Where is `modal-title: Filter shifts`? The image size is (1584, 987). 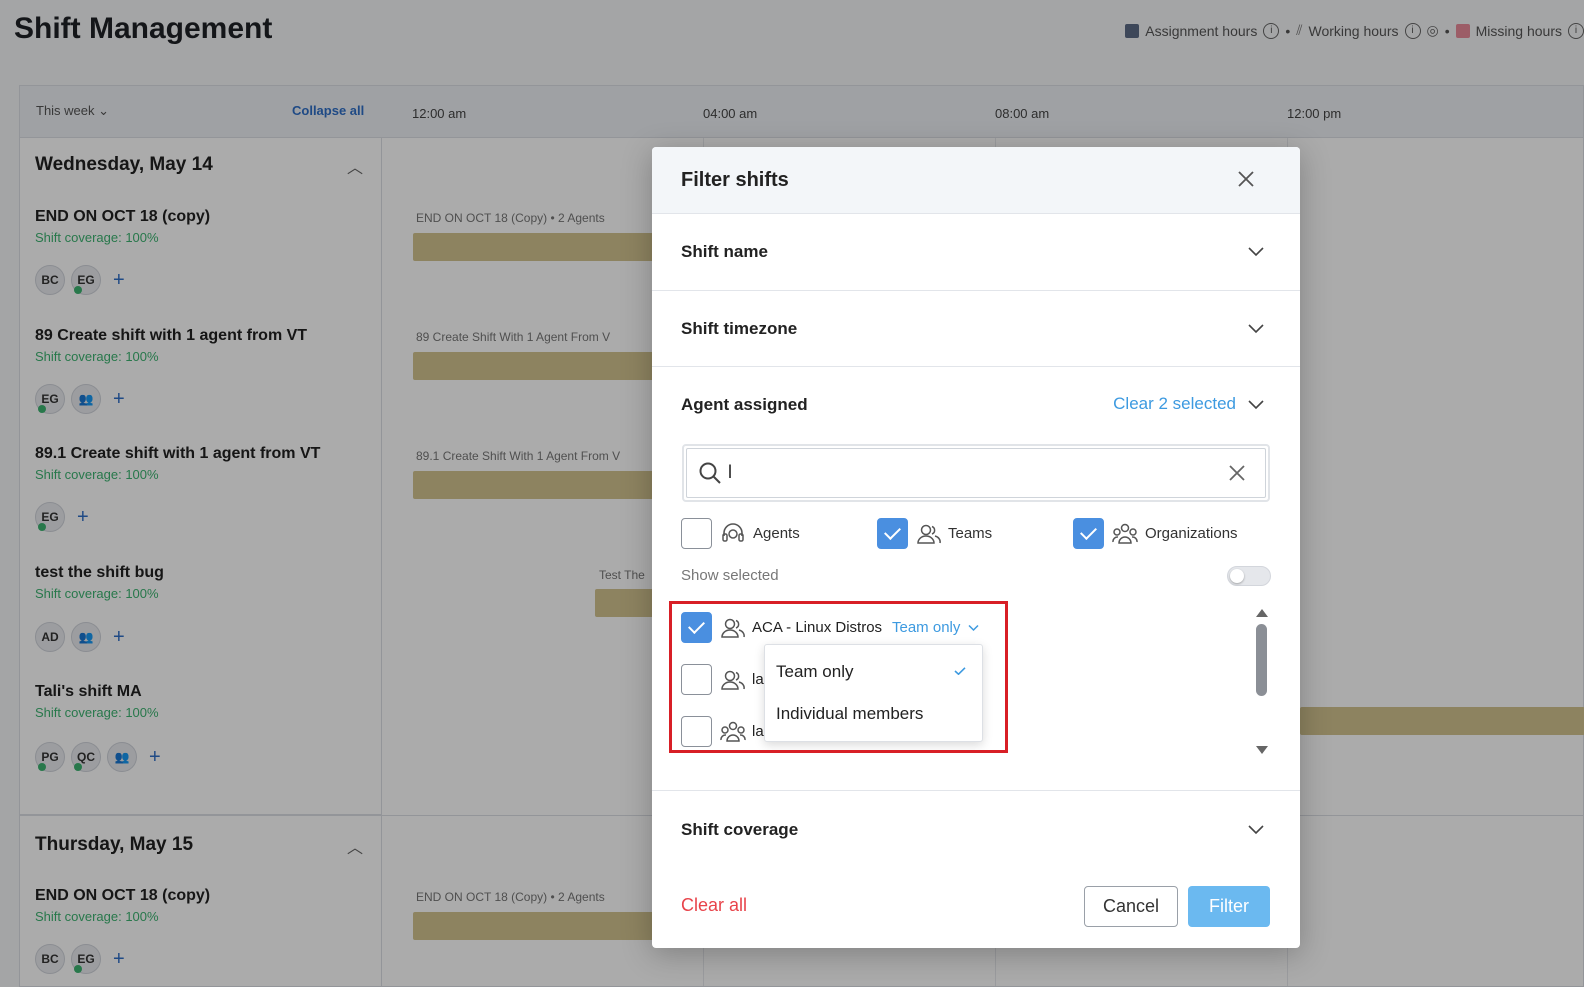
modal-title: Filter shifts is located at coordinates (735, 180).